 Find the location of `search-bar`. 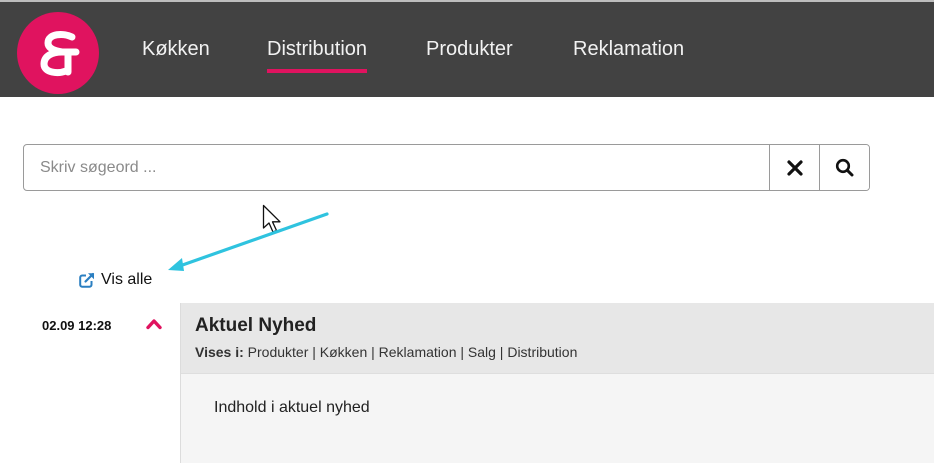

search-bar is located at coordinates (446, 167).